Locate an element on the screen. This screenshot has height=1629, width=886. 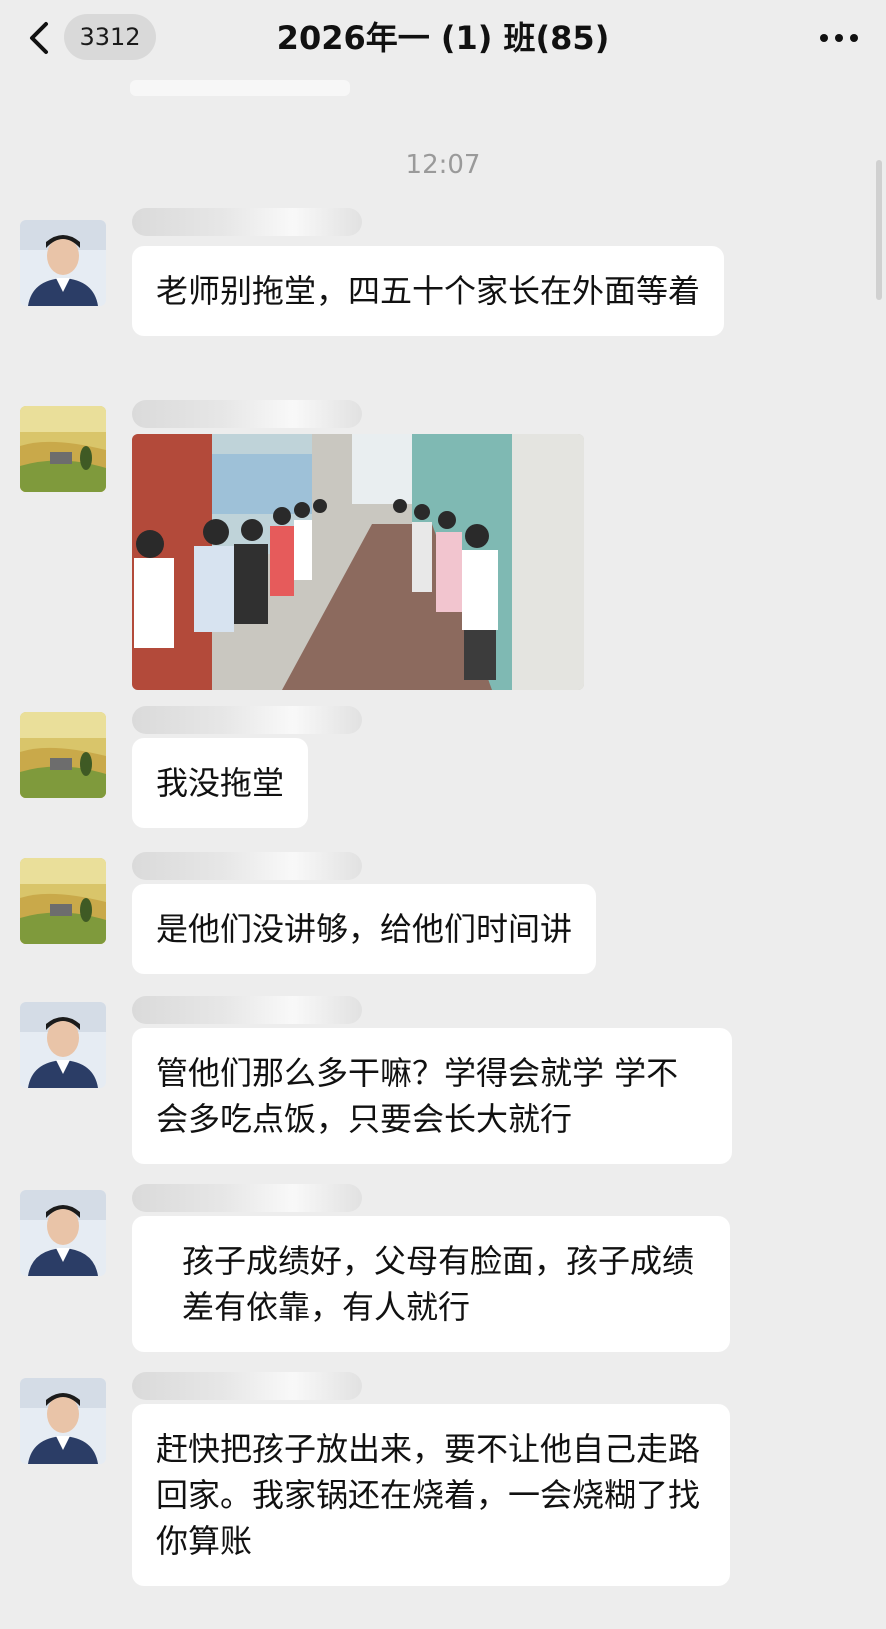
message-item: 老师别拖堂，四五十个家长在外面等着 is located at coordinates (443, 294).